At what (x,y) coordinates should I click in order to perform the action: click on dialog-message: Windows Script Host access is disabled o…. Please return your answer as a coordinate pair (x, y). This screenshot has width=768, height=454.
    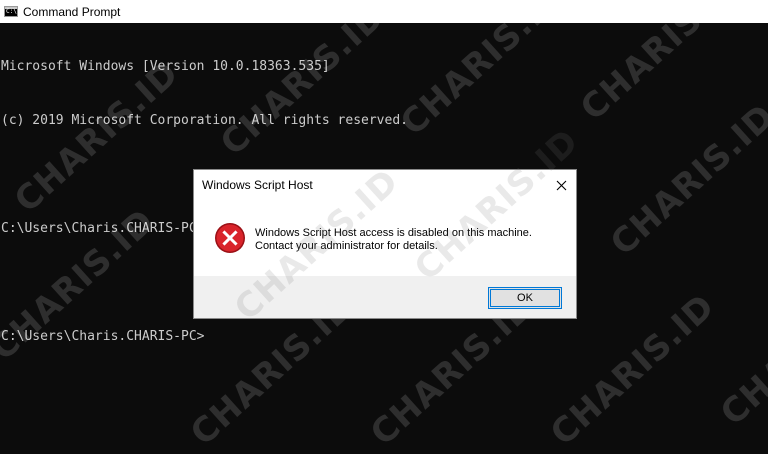
    Looking at the image, I should click on (393, 240).